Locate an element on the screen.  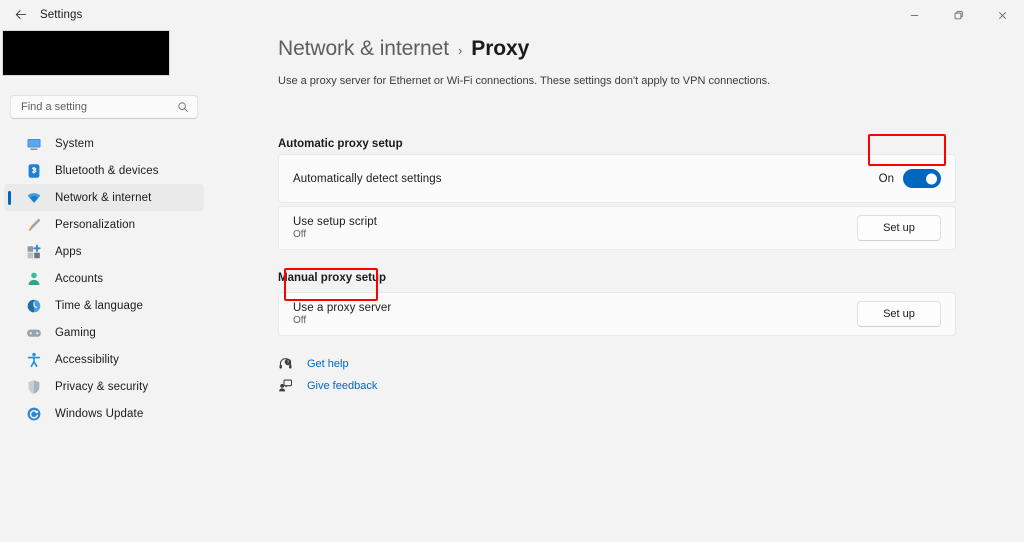
sidebar-item-privacy-security: Privacy & security is located at coordinates (104, 386).